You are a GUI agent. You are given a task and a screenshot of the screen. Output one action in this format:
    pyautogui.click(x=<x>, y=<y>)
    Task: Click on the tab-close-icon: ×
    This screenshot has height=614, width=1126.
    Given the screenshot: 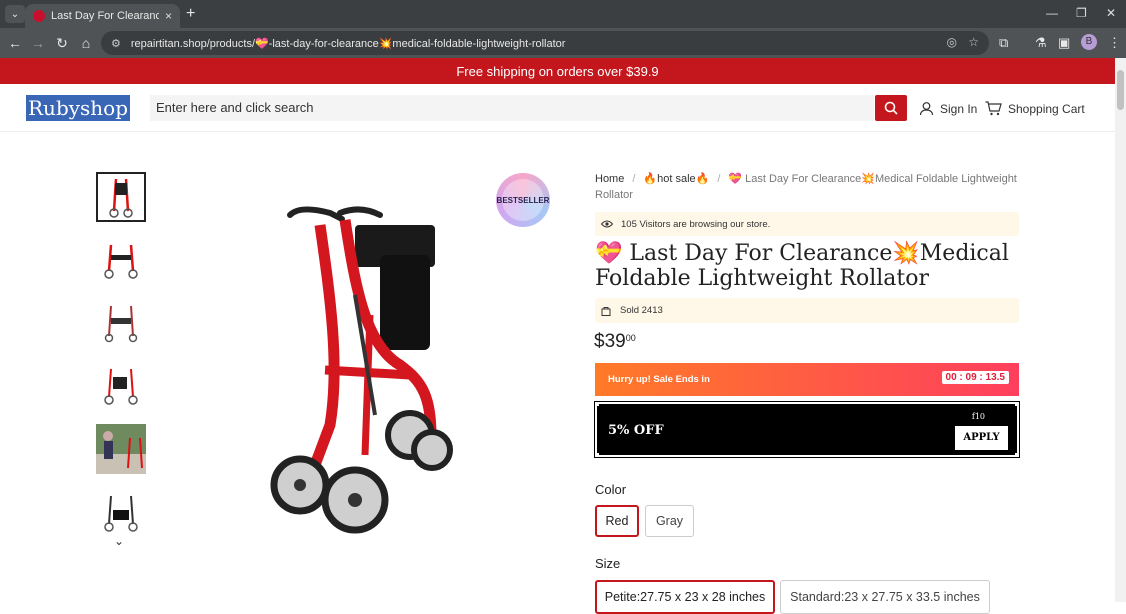 What is the action you would take?
    pyautogui.click(x=168, y=16)
    